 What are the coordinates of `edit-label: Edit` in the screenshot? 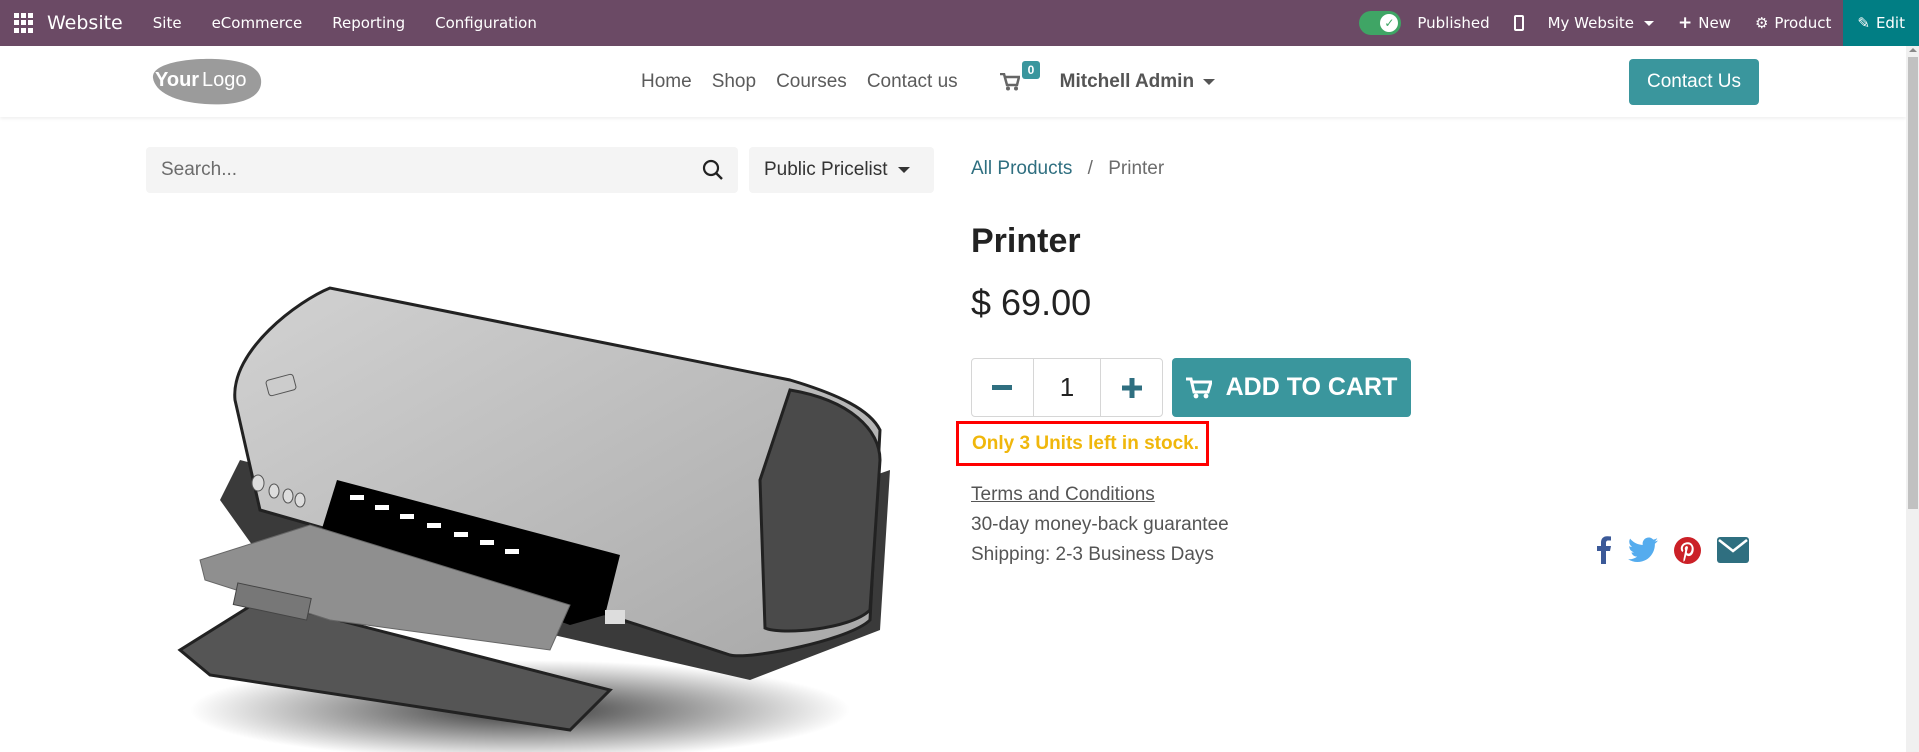 It's located at (1890, 23).